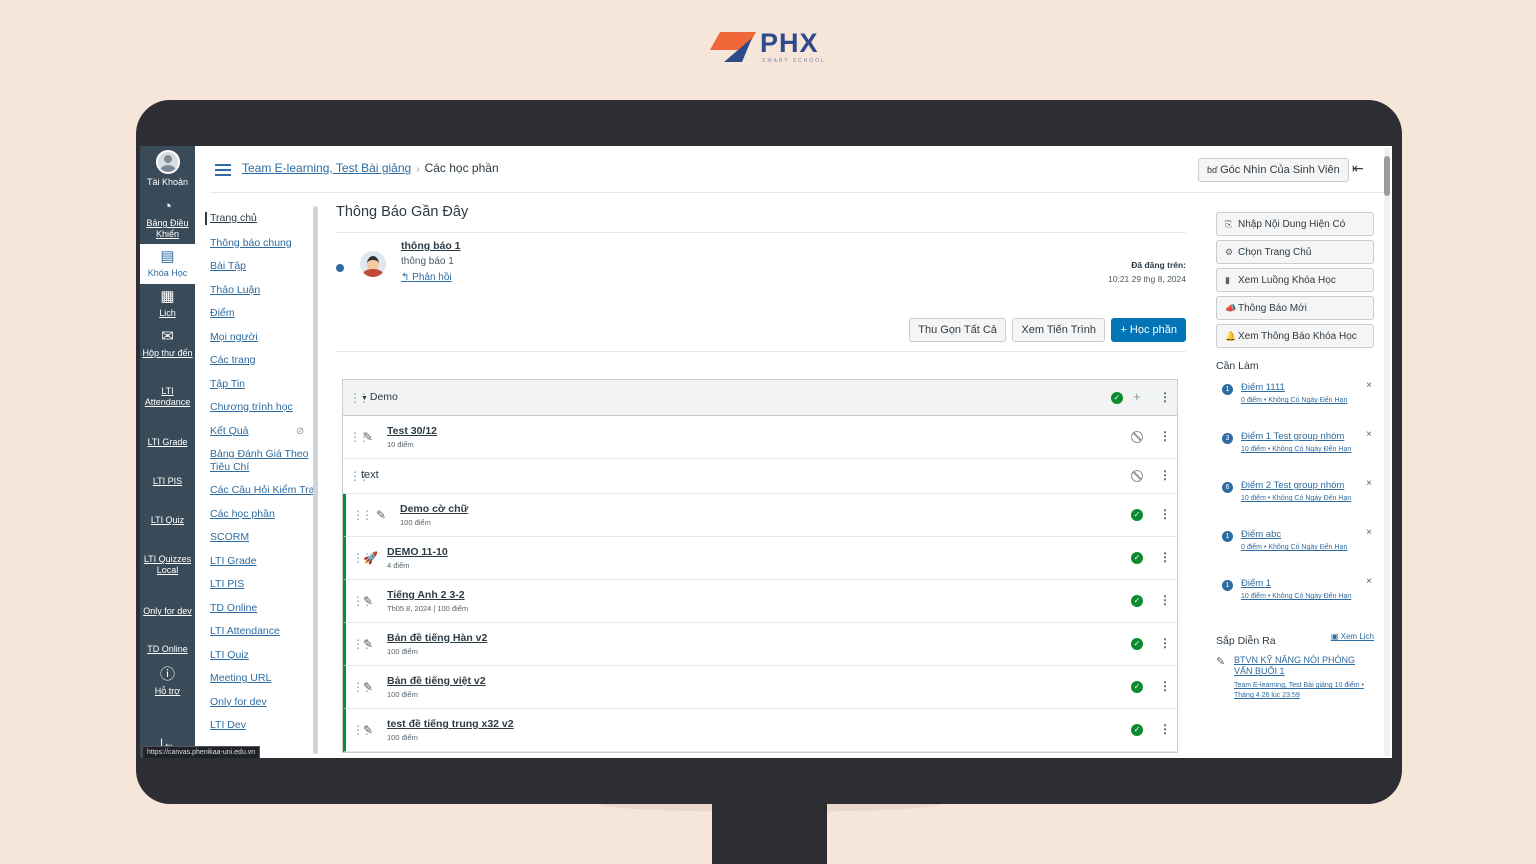 The height and width of the screenshot is (864, 1536). I want to click on course-nav-announcements: Thông báo chung, so click(265, 243).